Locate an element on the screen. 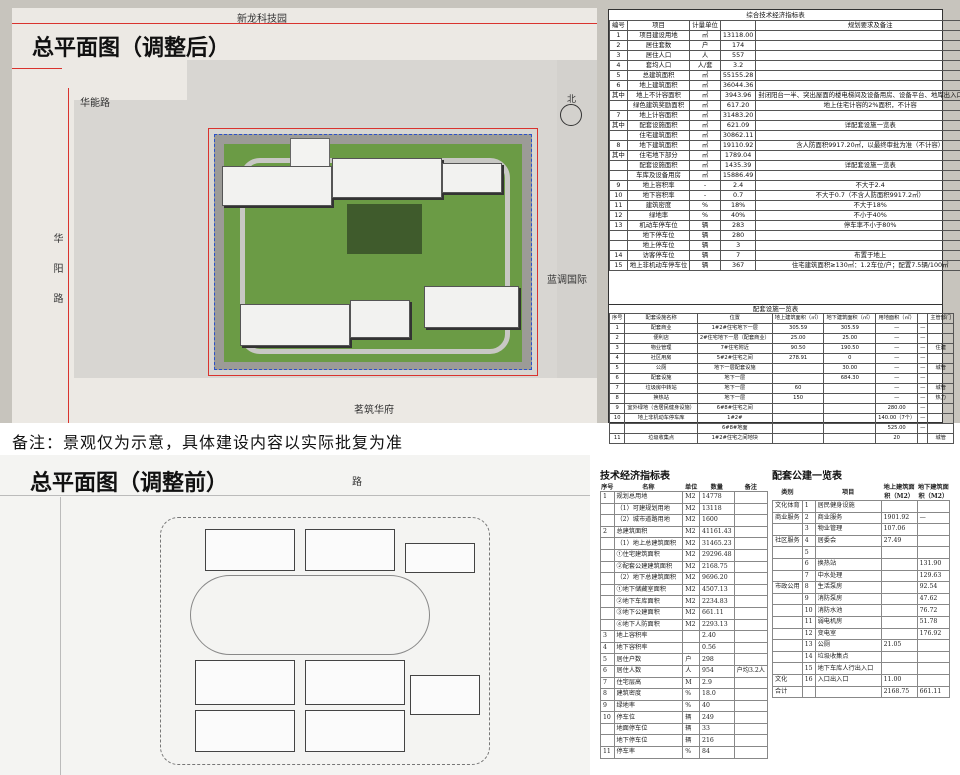 The image size is (960, 775). table-cell: 40% is located at coordinates (738, 215).